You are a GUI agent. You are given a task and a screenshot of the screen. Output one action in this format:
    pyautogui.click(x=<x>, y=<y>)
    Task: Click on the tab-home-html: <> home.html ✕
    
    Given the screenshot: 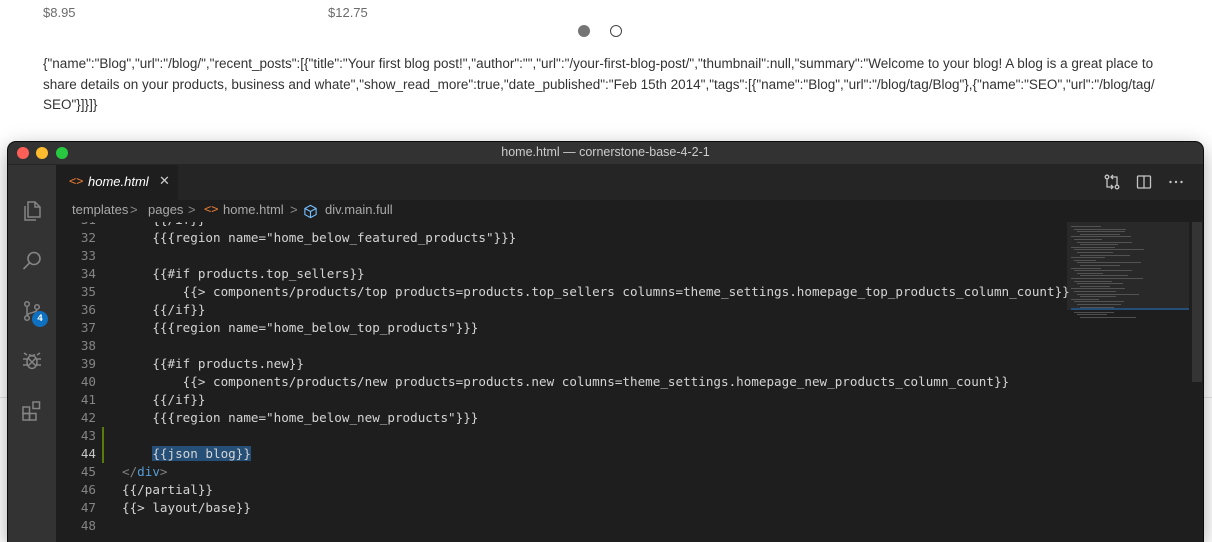 What is the action you would take?
    pyautogui.click(x=117, y=182)
    